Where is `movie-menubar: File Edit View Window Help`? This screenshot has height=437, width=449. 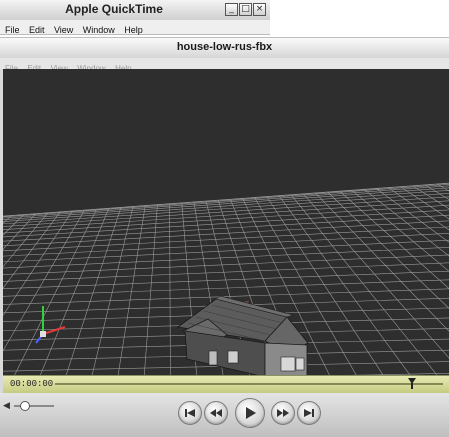 movie-menubar: File Edit View Window Help is located at coordinates (224, 65).